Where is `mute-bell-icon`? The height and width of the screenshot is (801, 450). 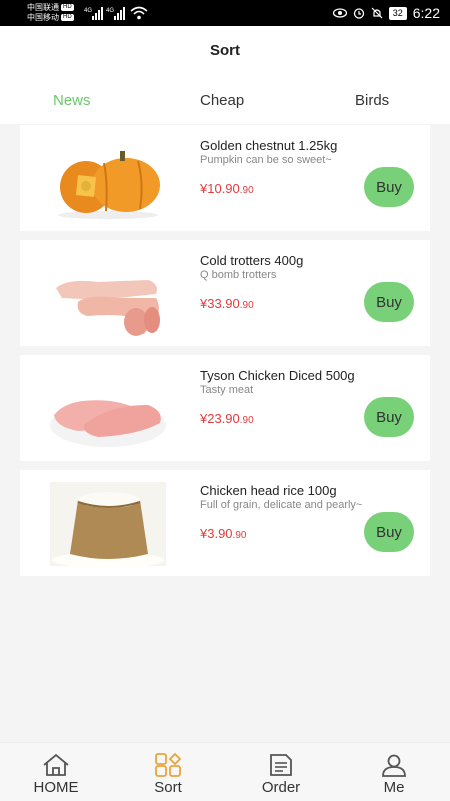 mute-bell-icon is located at coordinates (377, 13).